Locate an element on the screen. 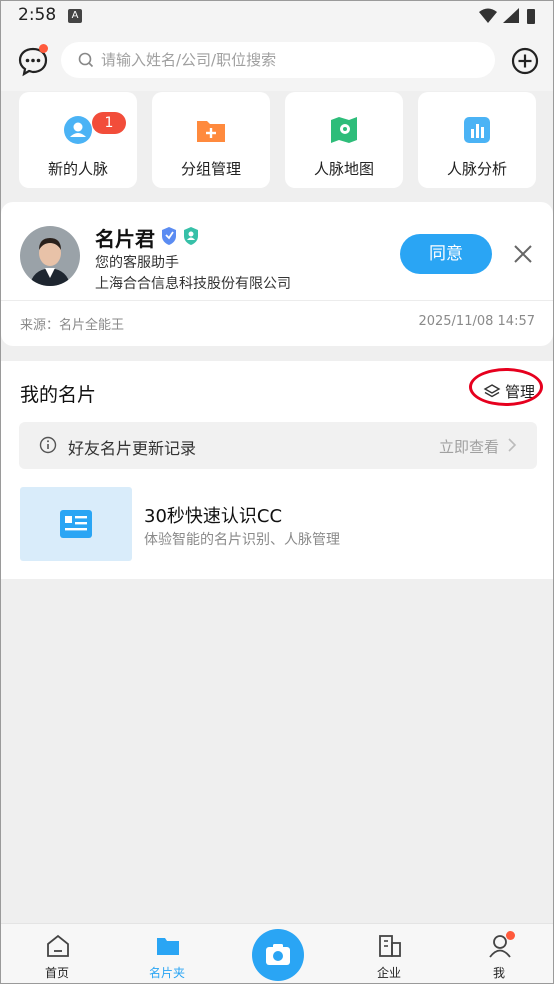  bottom-tab-bar: 首页 名片夹 企业 我 is located at coordinates (277, 953).